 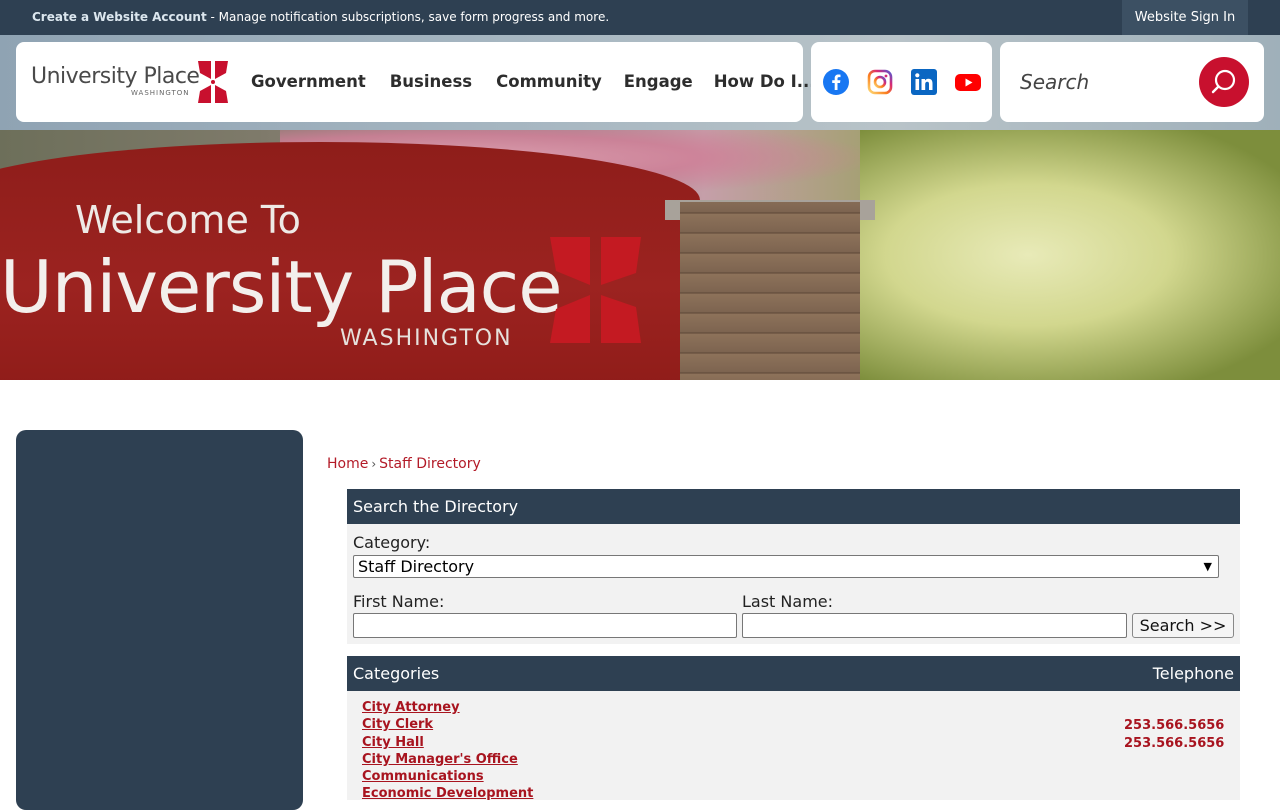 I want to click on directory-search-heading: Search the Directory, so click(x=793, y=506).